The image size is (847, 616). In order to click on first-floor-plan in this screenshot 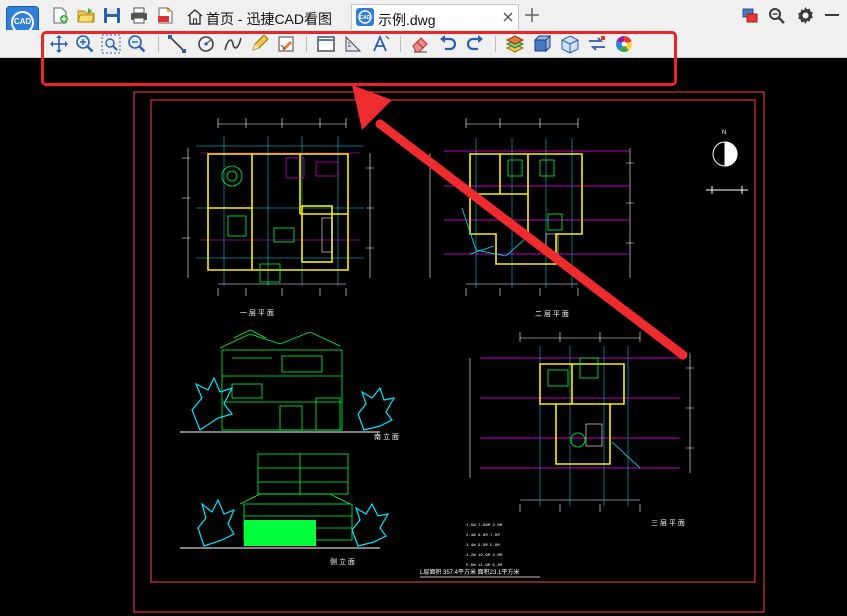, I will do `click(278, 207)`.